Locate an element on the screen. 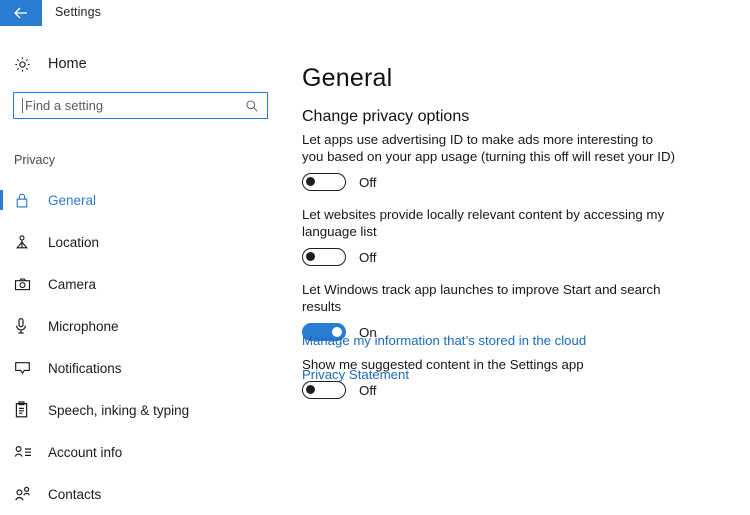 This screenshot has height=515, width=750. back-button is located at coordinates (21, 13).